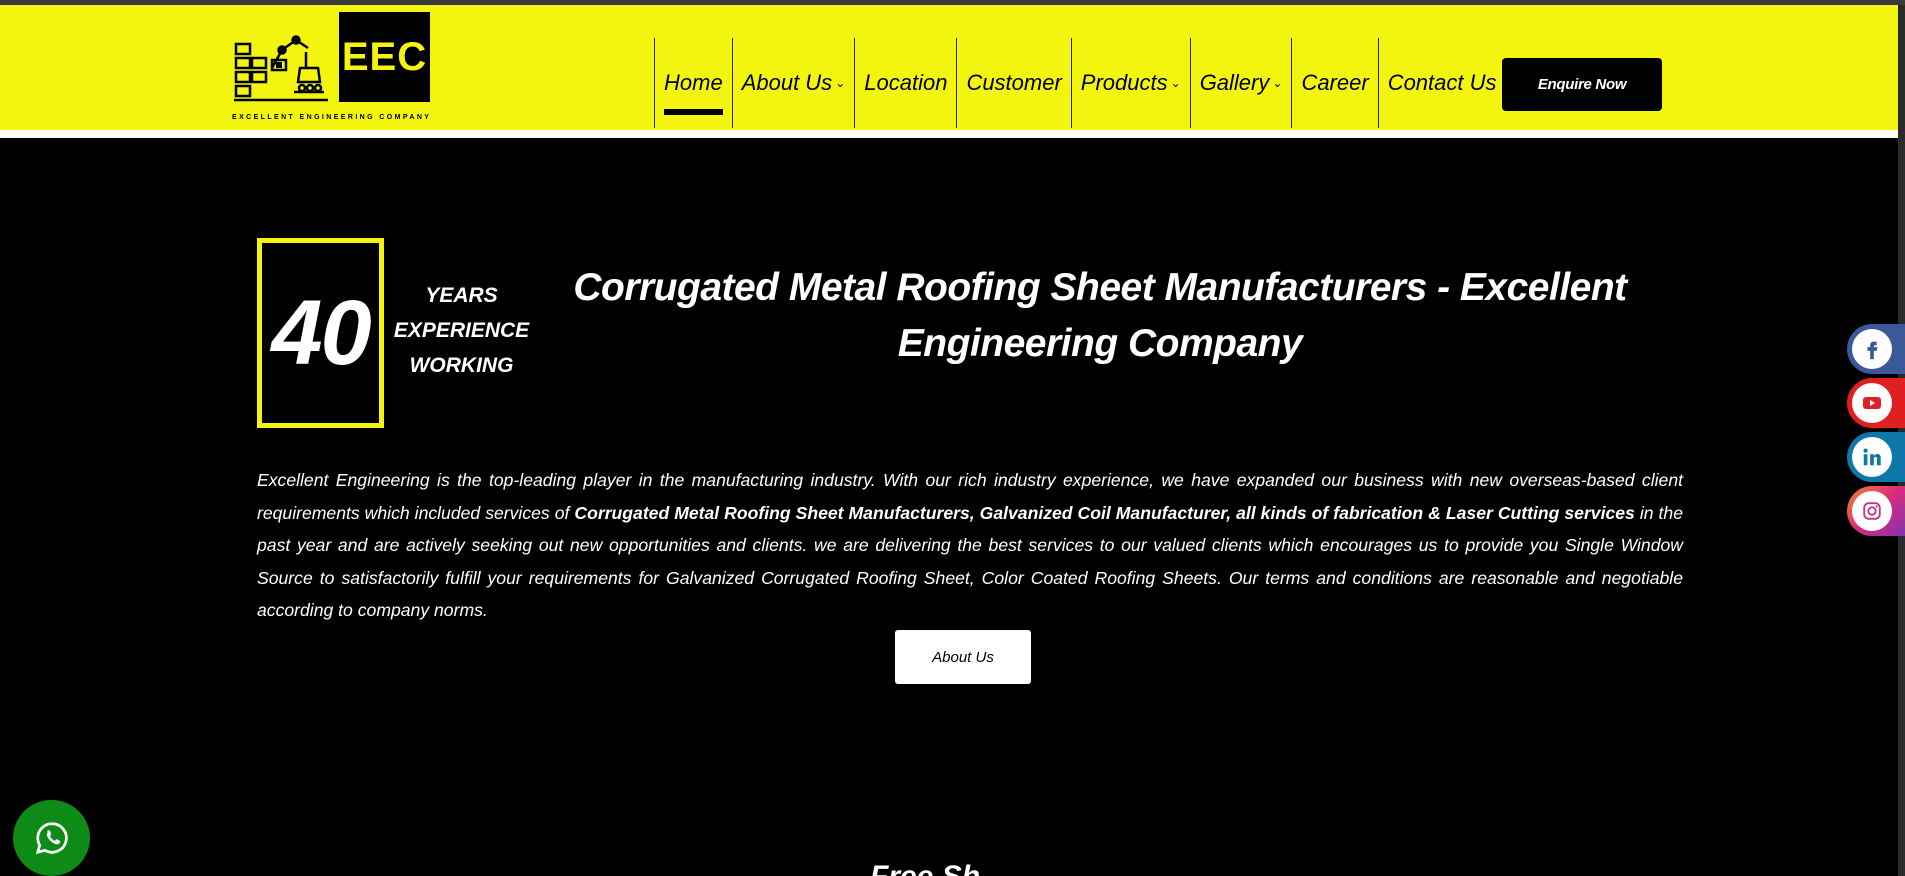  I want to click on header-underline, so click(949, 134).